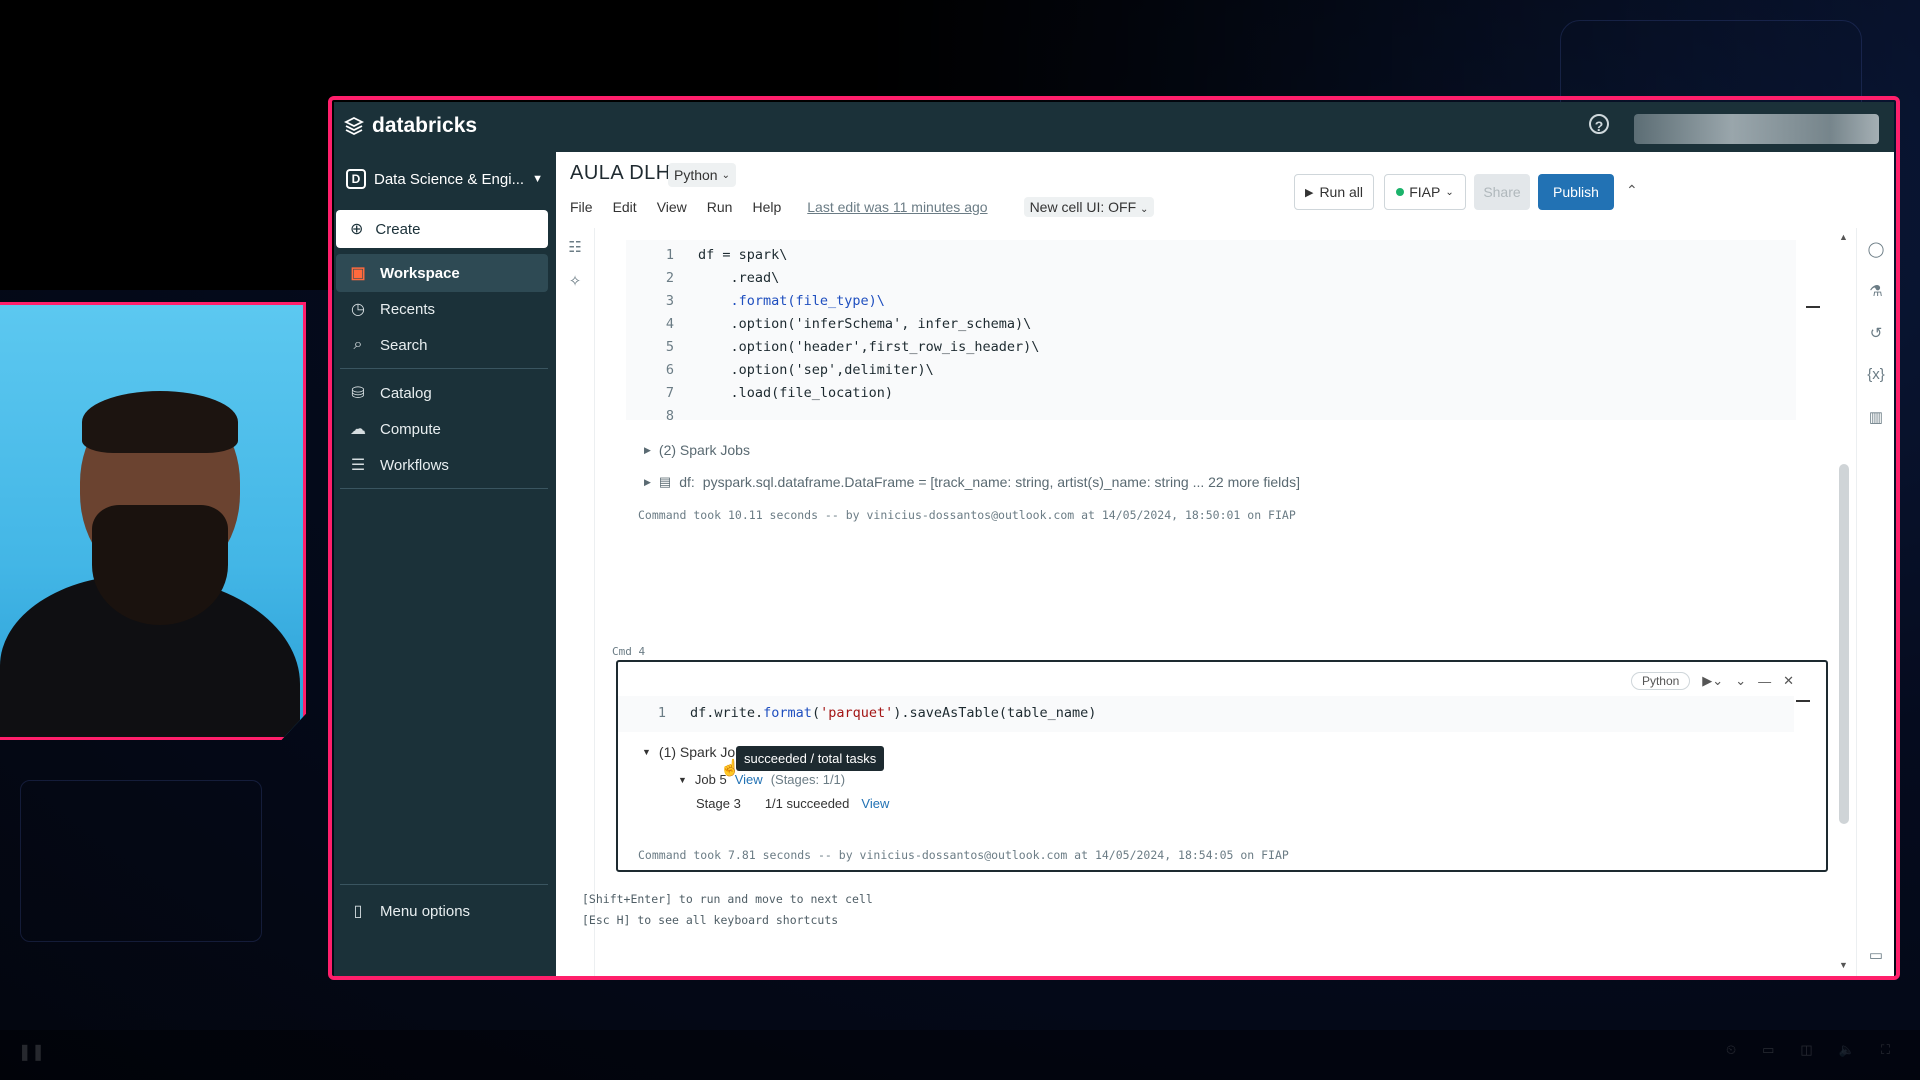  Describe the element at coordinates (1764, 681) in the screenshot. I see `minimize-icon: —` at that location.